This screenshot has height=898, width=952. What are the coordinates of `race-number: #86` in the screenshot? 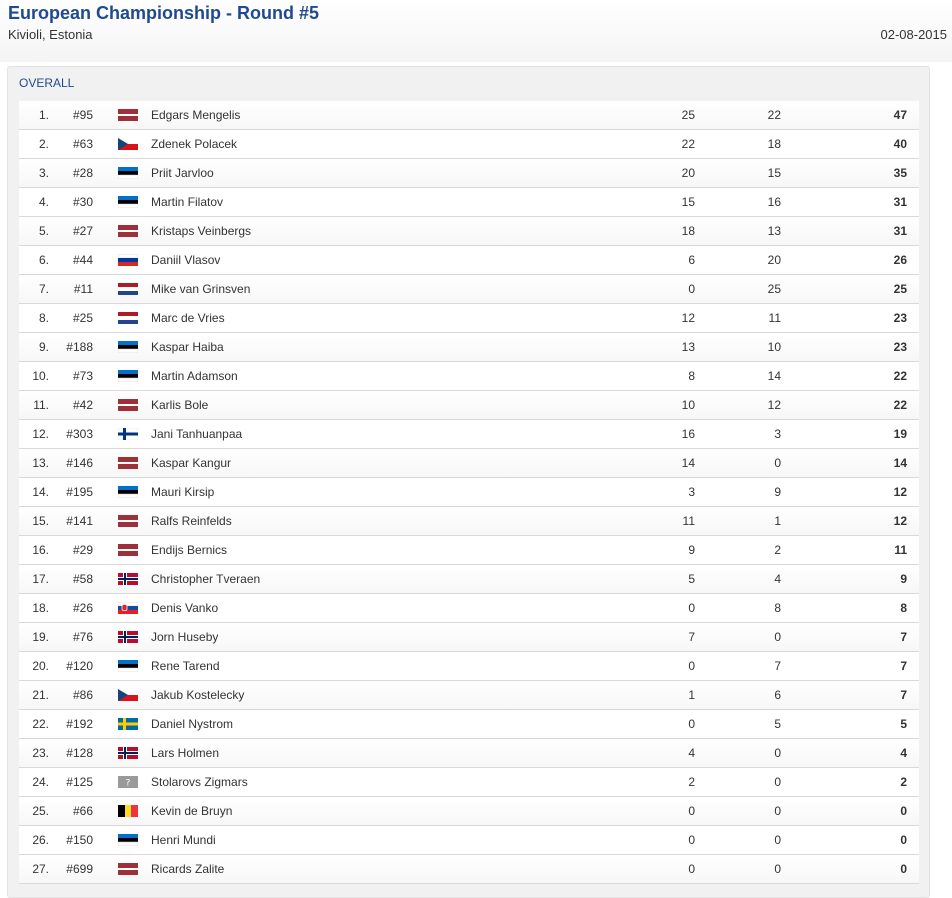 It's located at (82, 695).